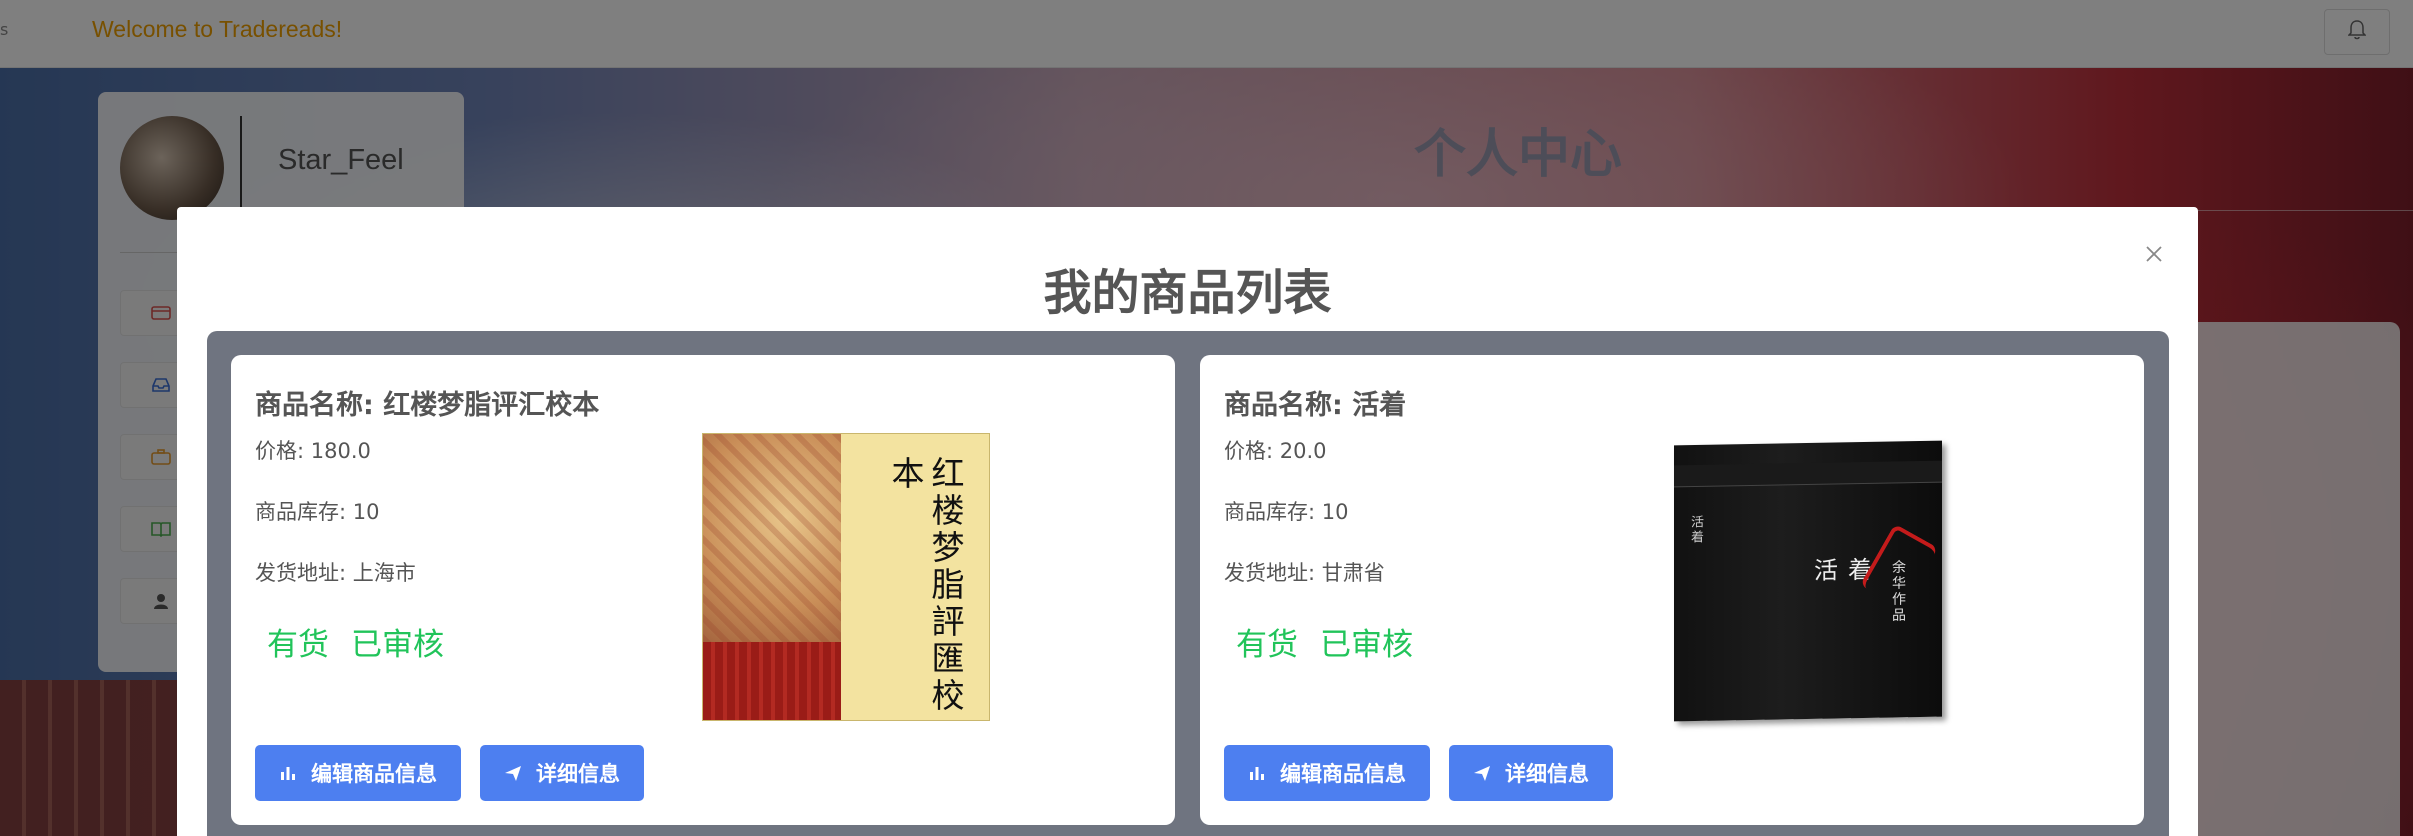 This screenshot has height=836, width=2413. What do you see at coordinates (313, 451) in the screenshot?
I see `product-price: 价格: 180.0` at bounding box center [313, 451].